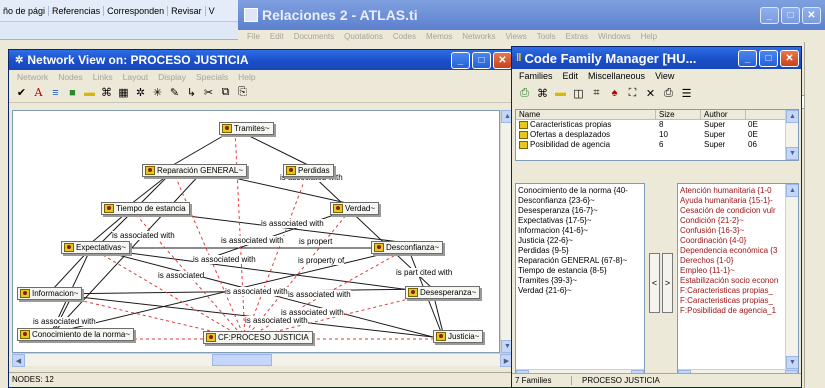 The height and width of the screenshot is (388, 825). What do you see at coordinates (458, 336) in the screenshot?
I see `node-justicia: Justicia~` at bounding box center [458, 336].